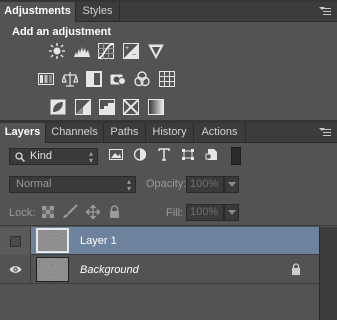  Describe the element at coordinates (156, 107) in the screenshot. I see `gradient-map-icon` at that location.